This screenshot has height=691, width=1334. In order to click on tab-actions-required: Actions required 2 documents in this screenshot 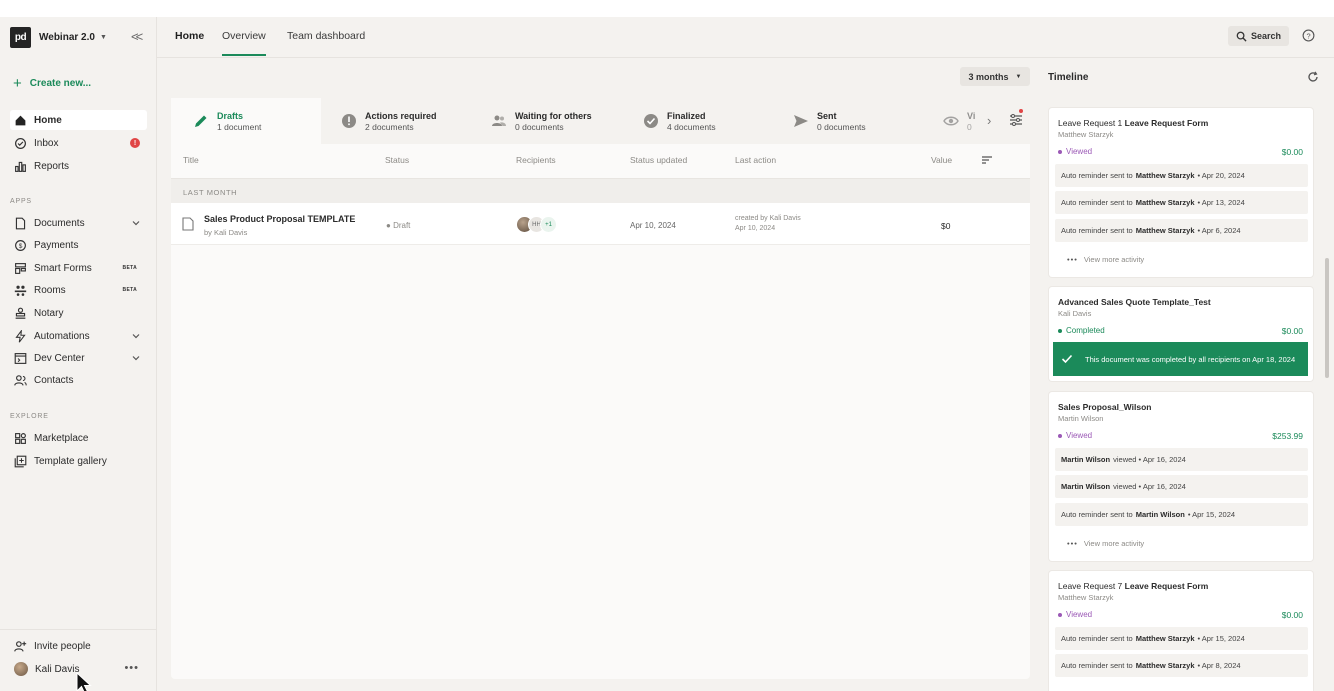, I will do `click(389, 121)`.